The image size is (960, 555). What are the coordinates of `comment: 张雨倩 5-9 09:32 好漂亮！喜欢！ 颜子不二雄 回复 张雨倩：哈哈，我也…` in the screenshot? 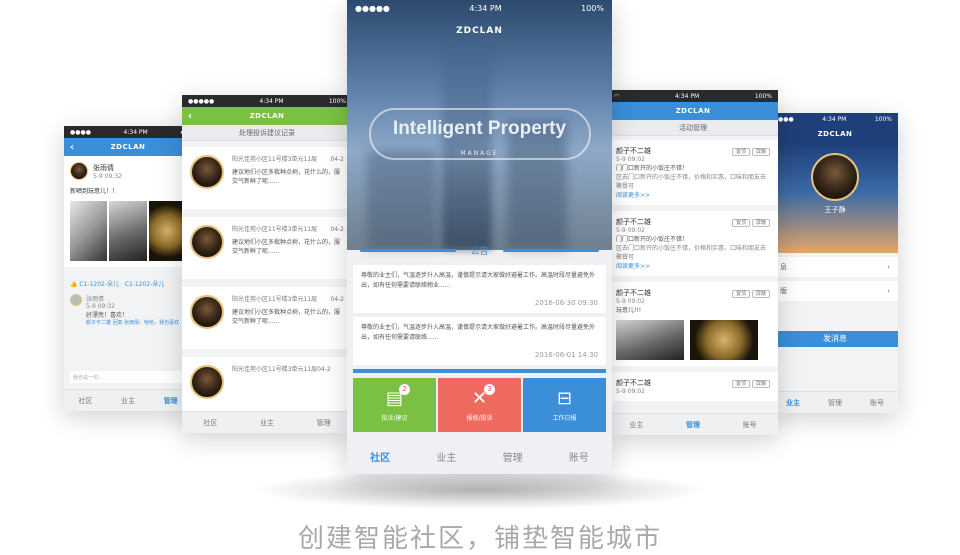 It's located at (128, 310).